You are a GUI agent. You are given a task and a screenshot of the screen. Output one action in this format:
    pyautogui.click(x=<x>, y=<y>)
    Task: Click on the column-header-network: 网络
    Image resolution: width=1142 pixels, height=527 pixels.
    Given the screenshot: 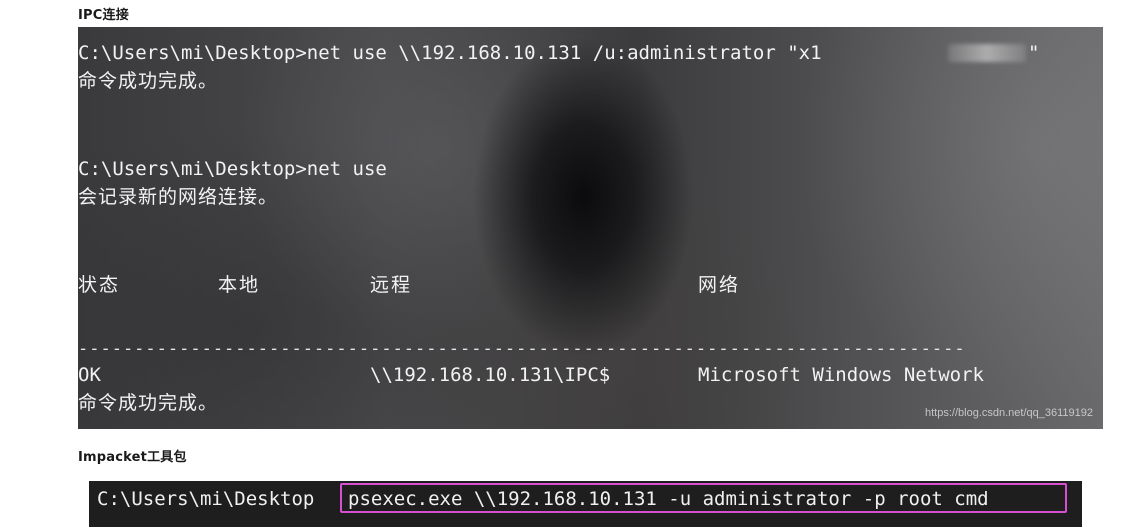 What is the action you would take?
    pyautogui.click(x=719, y=285)
    